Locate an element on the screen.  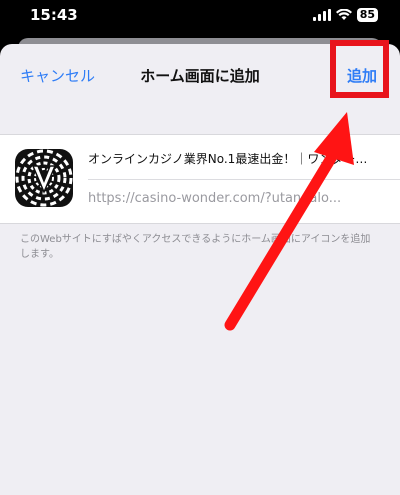
description-text: このWebサイトにすばやくアクセスできるようにホーム画面にアイコンを追加します。 is located at coordinates (195, 247).